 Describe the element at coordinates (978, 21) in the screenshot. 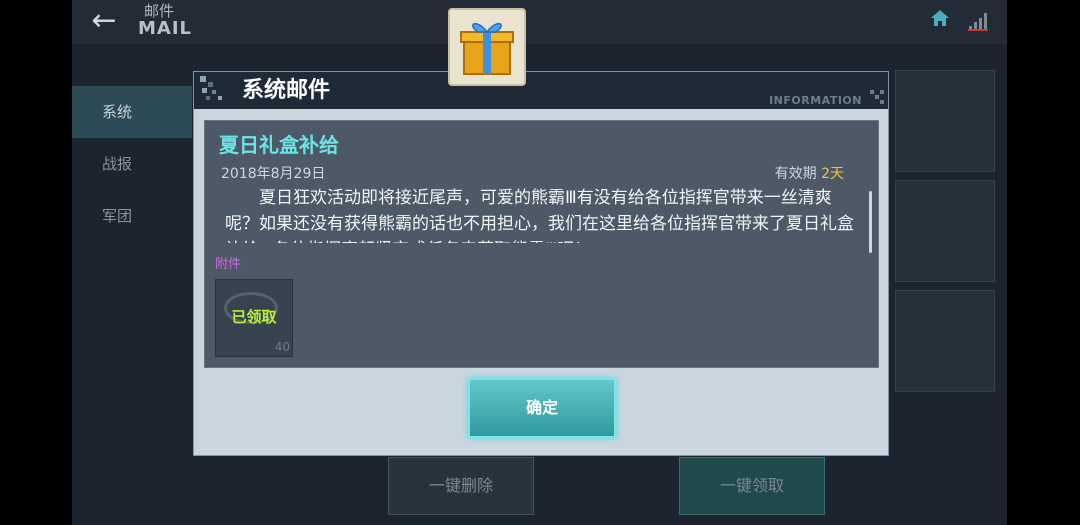

I see `signal-icon` at that location.